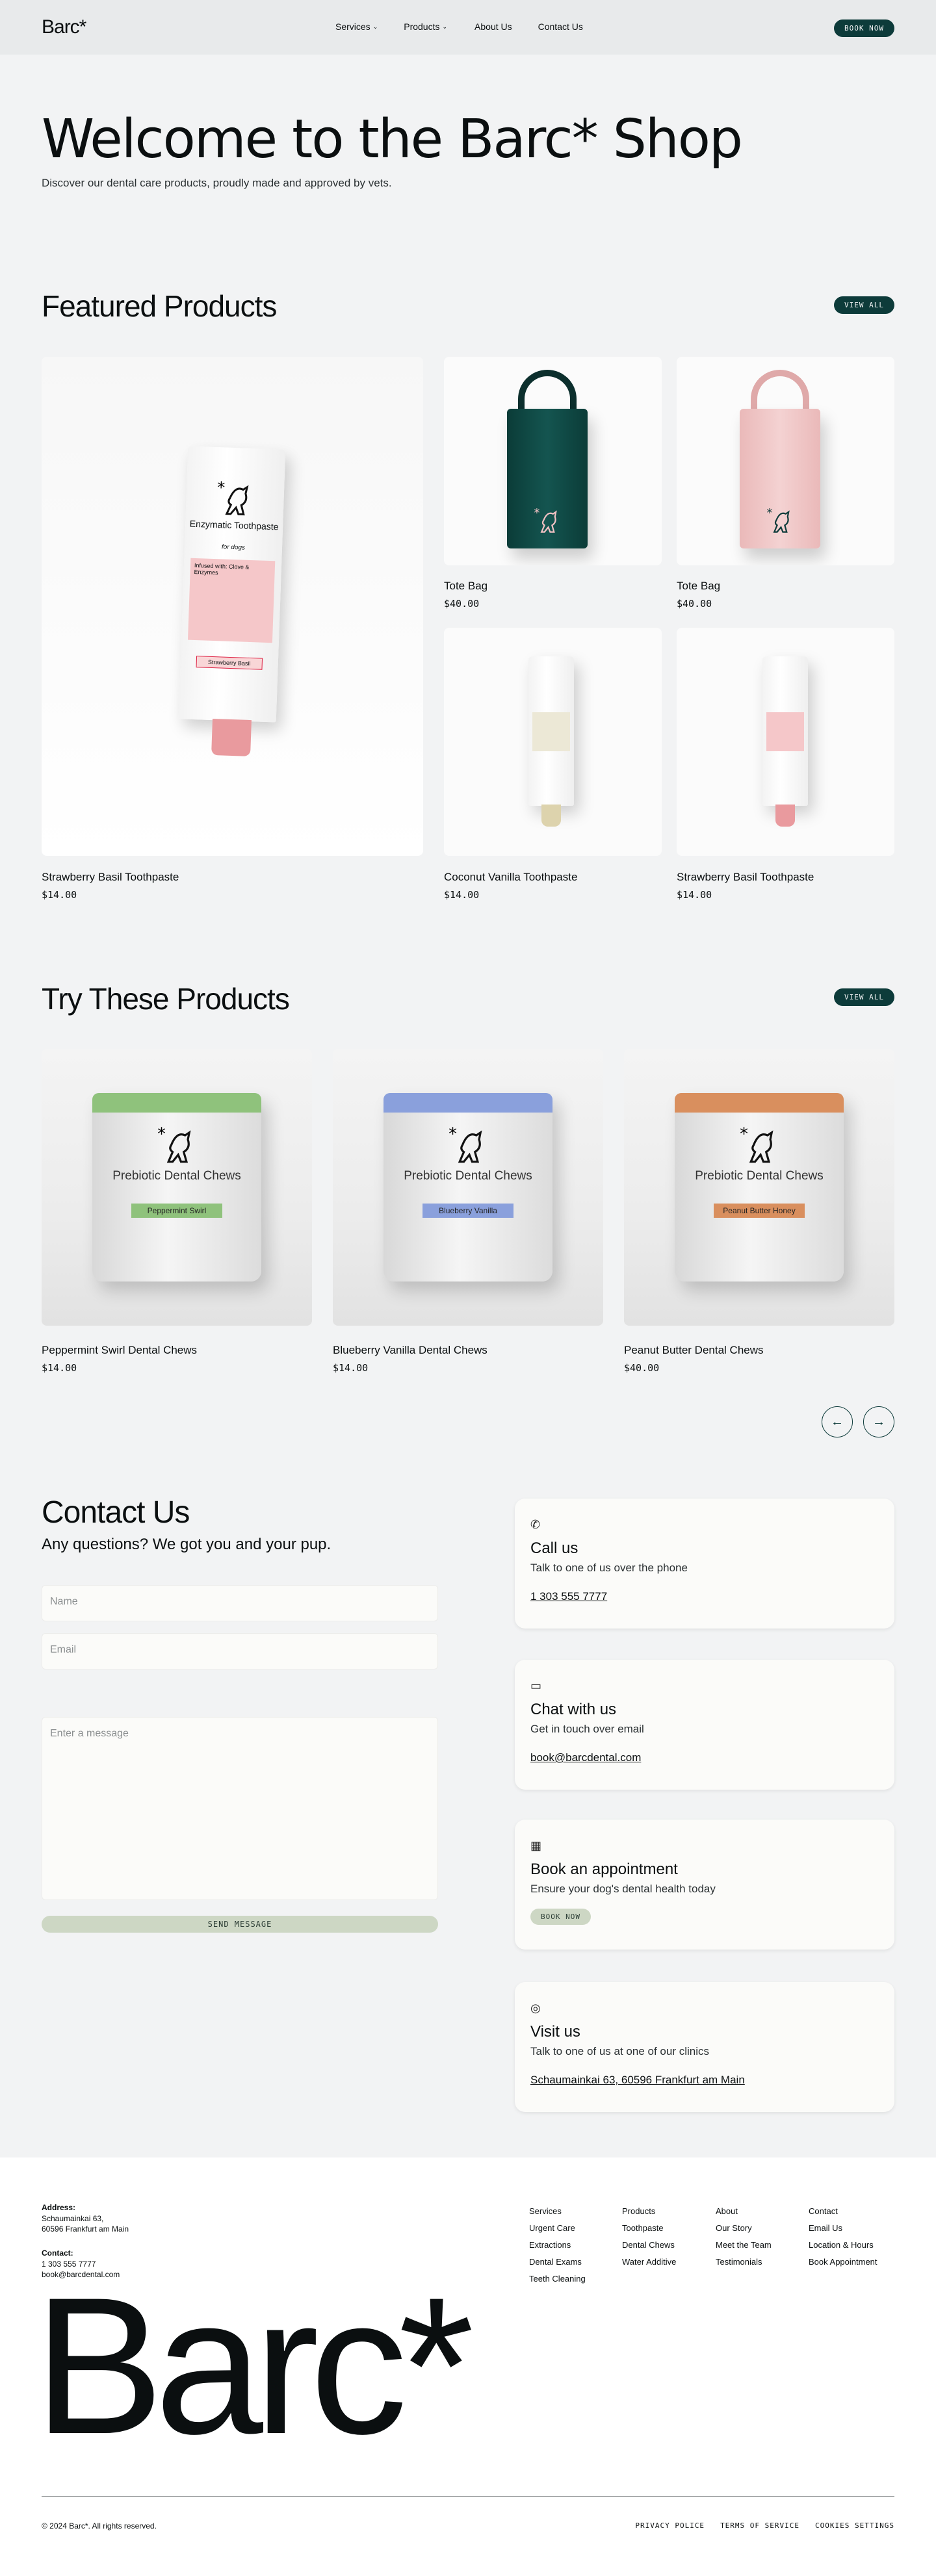 This screenshot has width=936, height=2576. I want to click on carousel-prev-button: ←, so click(838, 1422).